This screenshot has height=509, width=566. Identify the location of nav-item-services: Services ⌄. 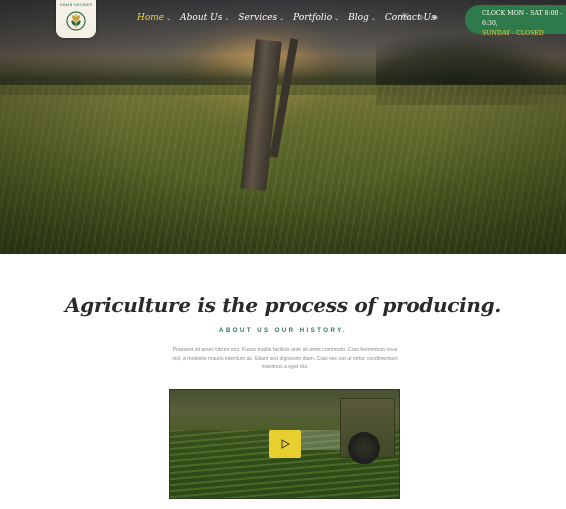
(261, 18).